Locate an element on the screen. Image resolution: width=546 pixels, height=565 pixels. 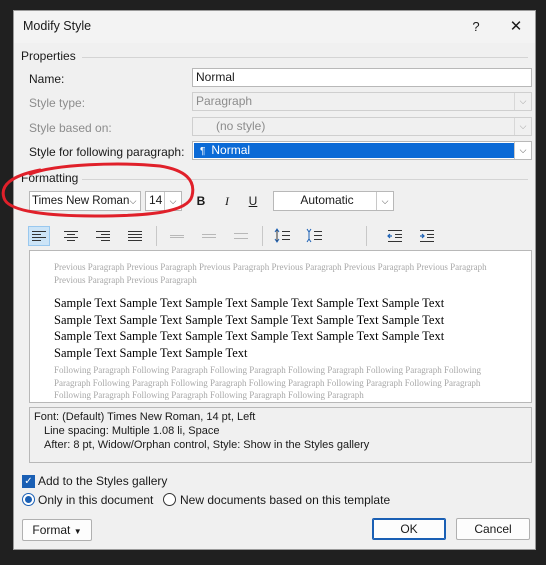
formatting-heading: Formatting is located at coordinates (50, 178).